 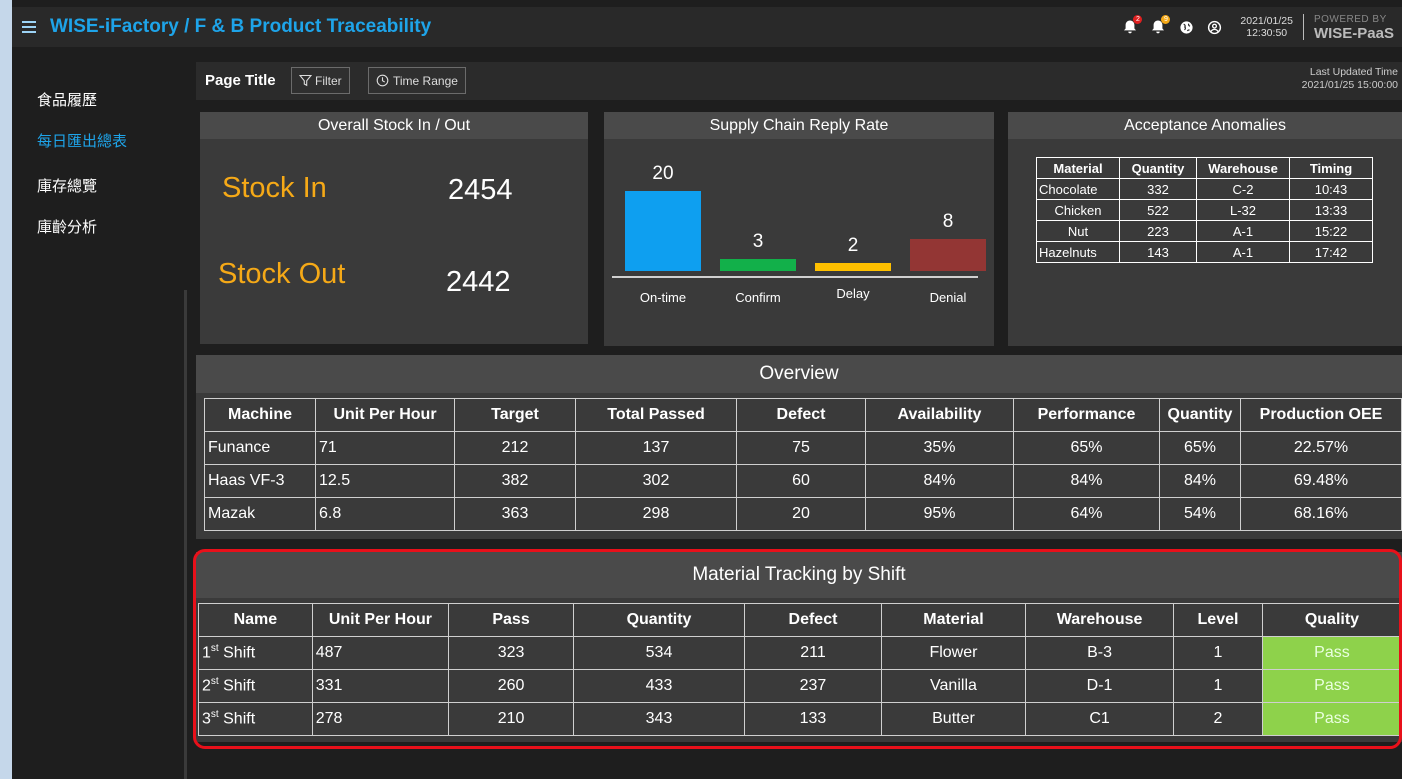 What do you see at coordinates (1243, 231) in the screenshot?
I see `table-cell: A-1` at bounding box center [1243, 231].